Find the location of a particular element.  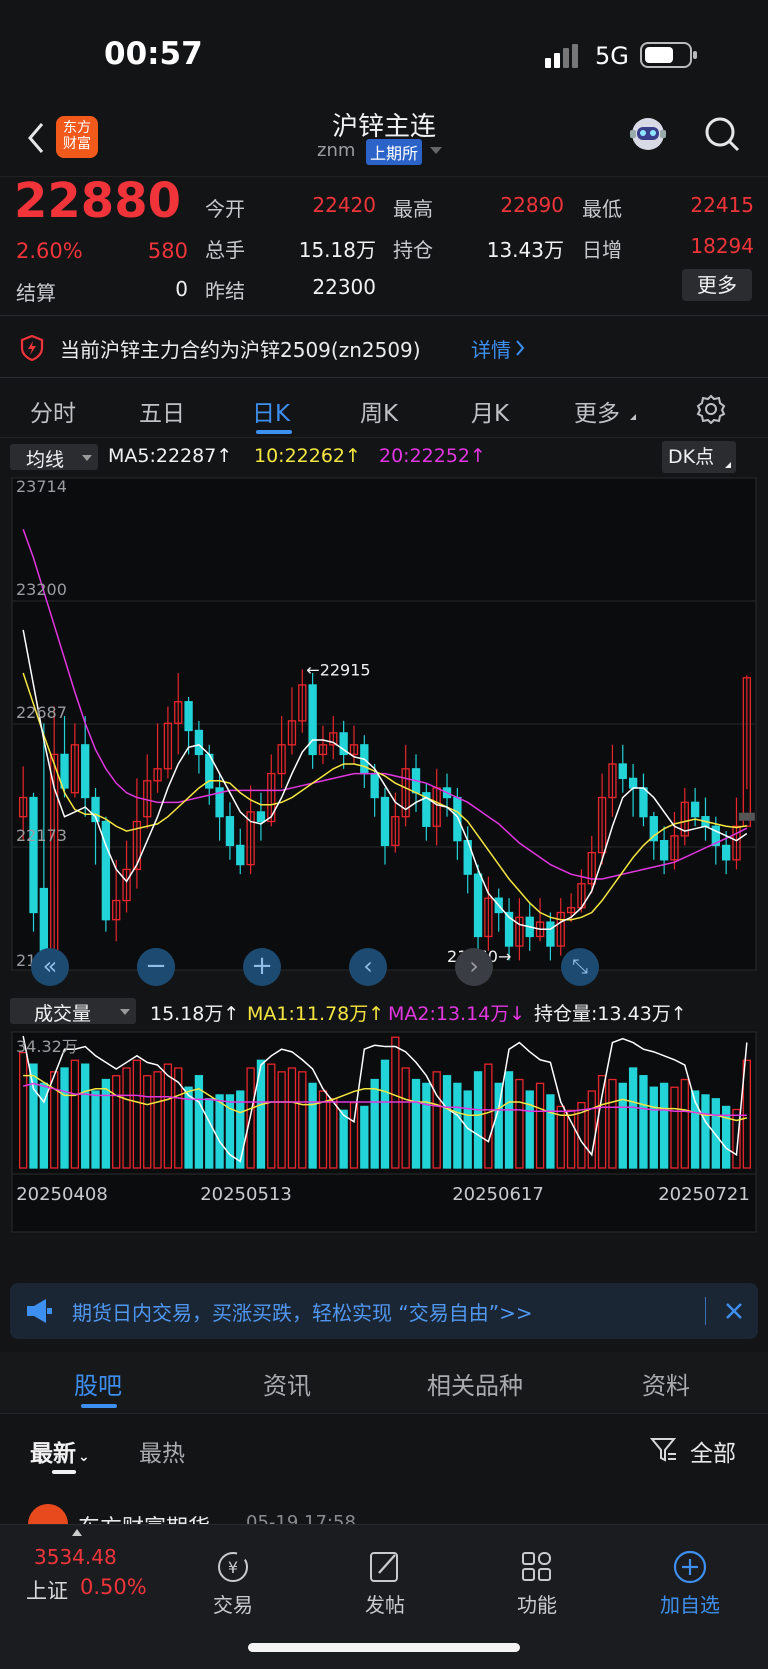

index-change: 0.50% is located at coordinates (113, 1587).